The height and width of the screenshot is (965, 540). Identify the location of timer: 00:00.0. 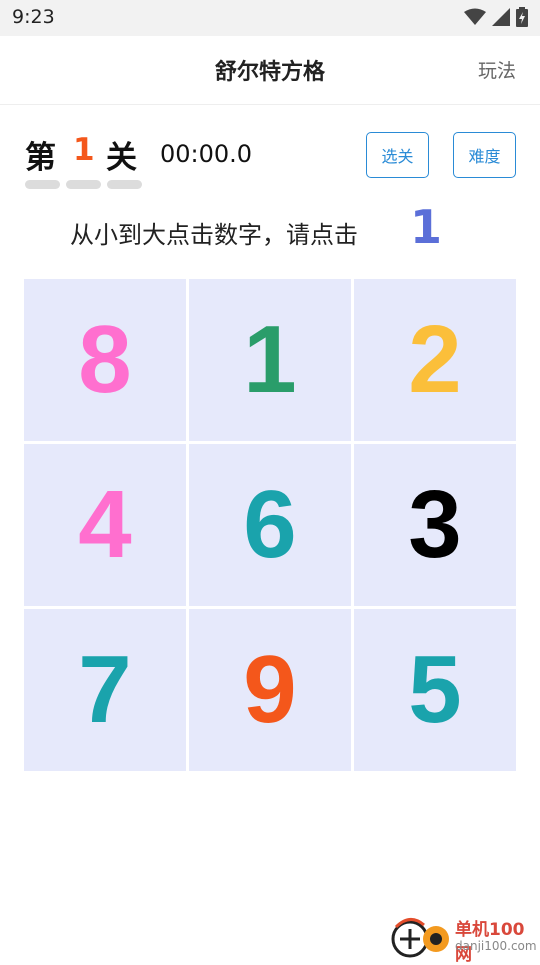
(206, 154).